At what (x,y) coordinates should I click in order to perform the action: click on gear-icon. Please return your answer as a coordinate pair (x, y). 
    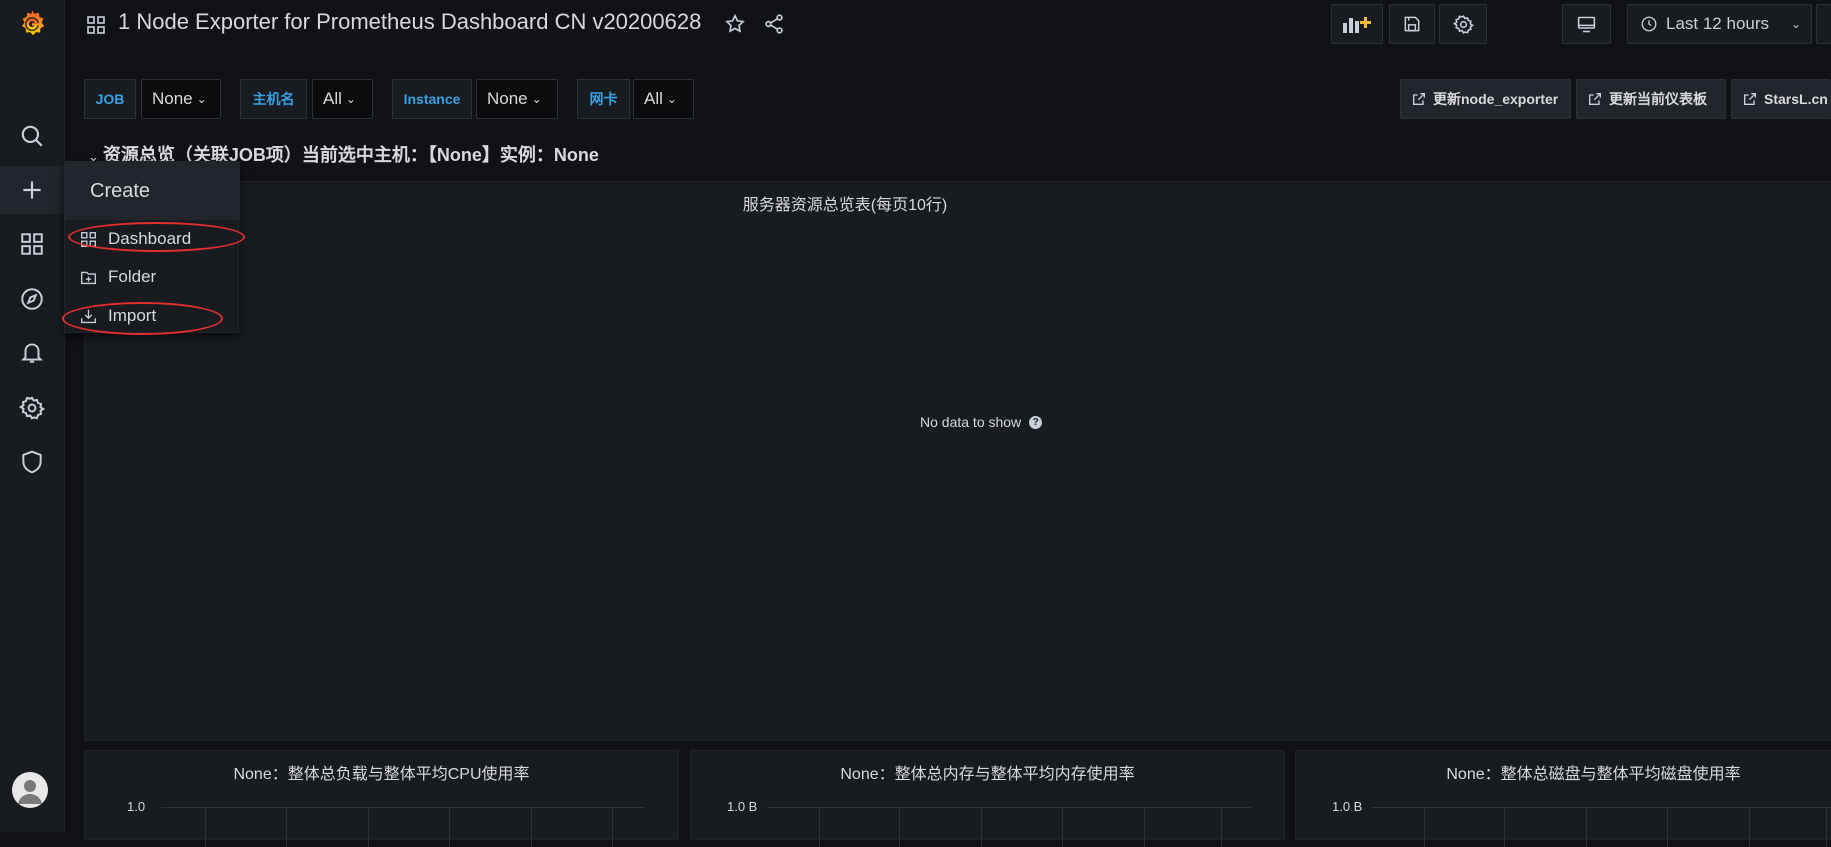
    Looking at the image, I should click on (1463, 24).